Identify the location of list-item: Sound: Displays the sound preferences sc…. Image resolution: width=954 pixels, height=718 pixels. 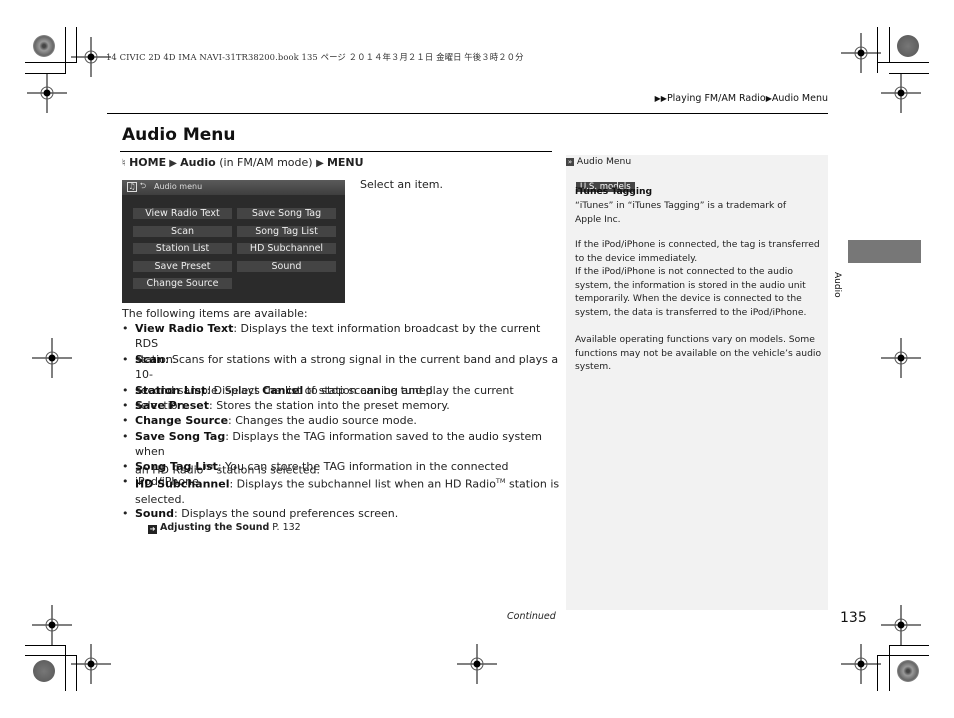
(267, 513).